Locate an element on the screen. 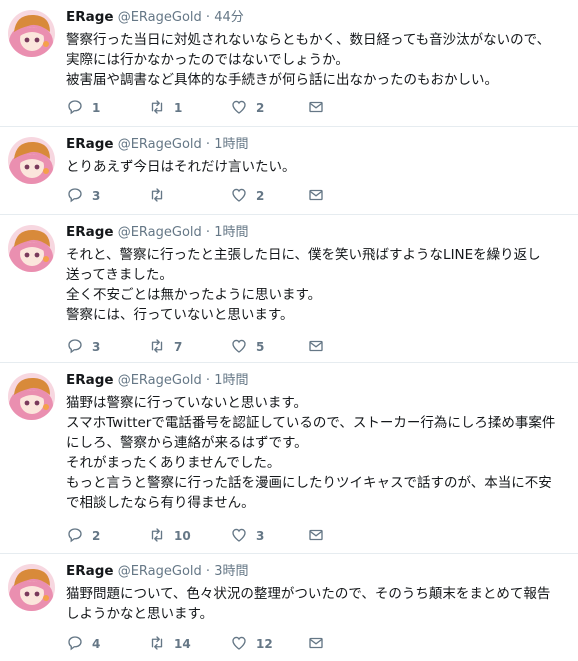  tweet-text: とりあえず今日はそれだけ言いたい。 is located at coordinates (181, 167).